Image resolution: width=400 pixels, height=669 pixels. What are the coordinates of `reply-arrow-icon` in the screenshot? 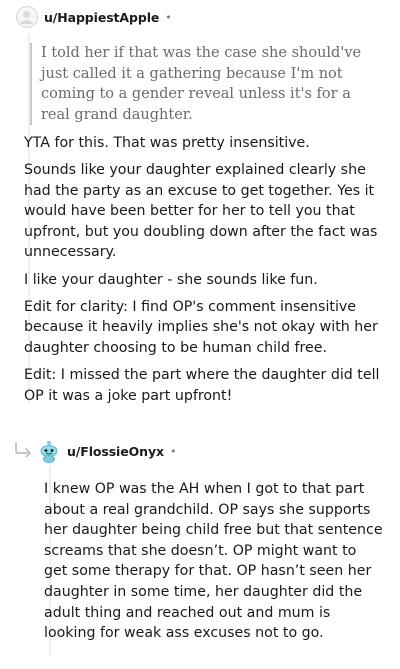 It's located at (24, 451).